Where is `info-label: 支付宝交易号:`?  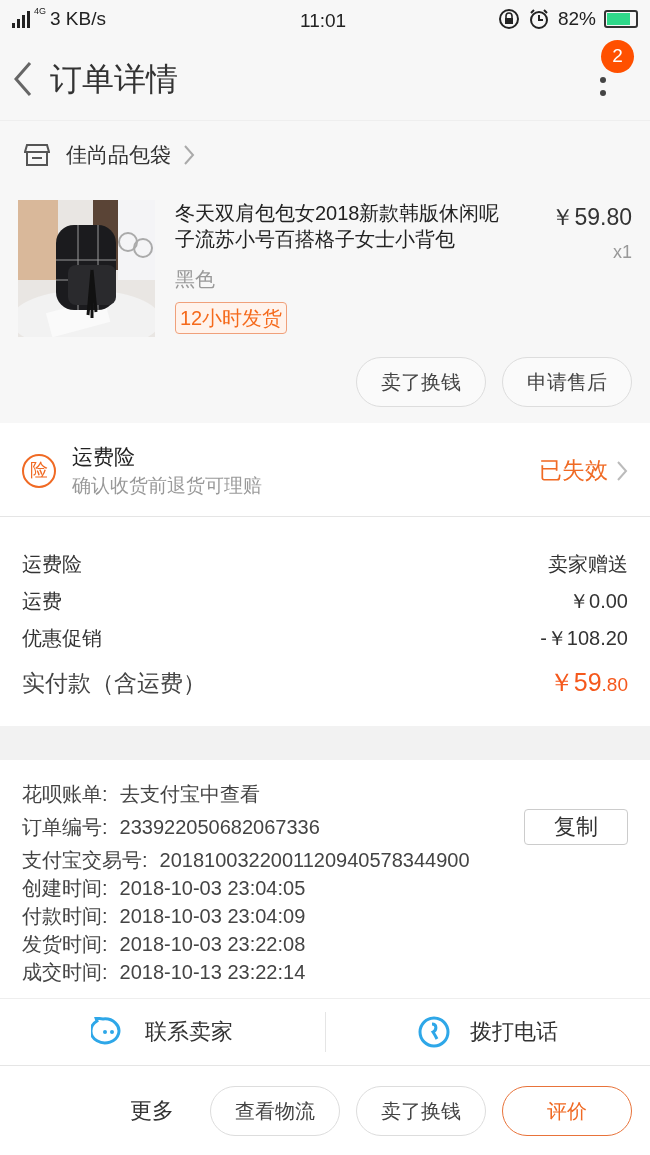
info-label: 支付宝交易号: is located at coordinates (85, 860).